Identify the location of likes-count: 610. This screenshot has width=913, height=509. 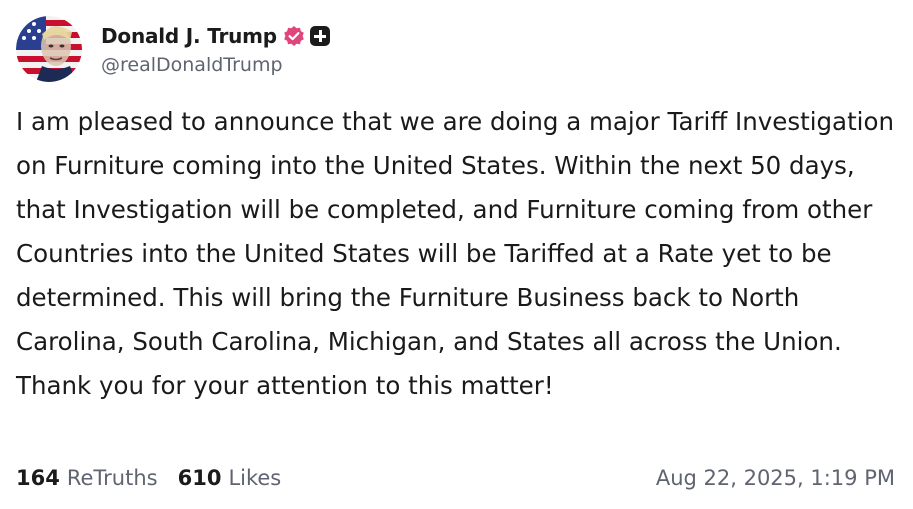
(199, 478).